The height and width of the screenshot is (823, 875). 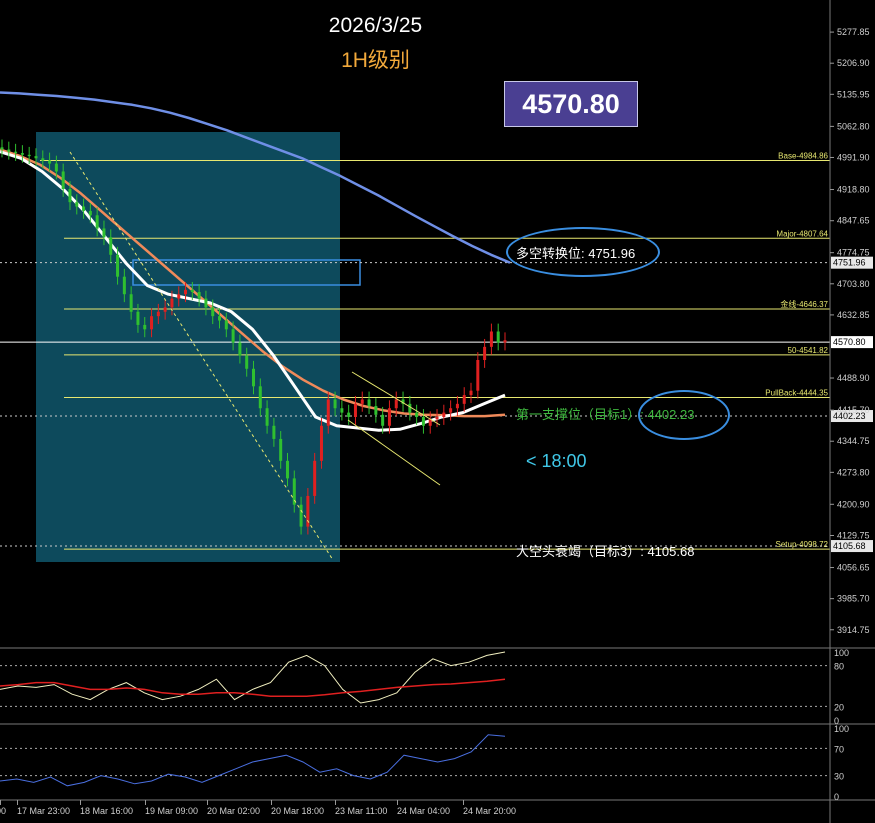 I want to click on price-tick-label: 4918.80, so click(x=853, y=190).